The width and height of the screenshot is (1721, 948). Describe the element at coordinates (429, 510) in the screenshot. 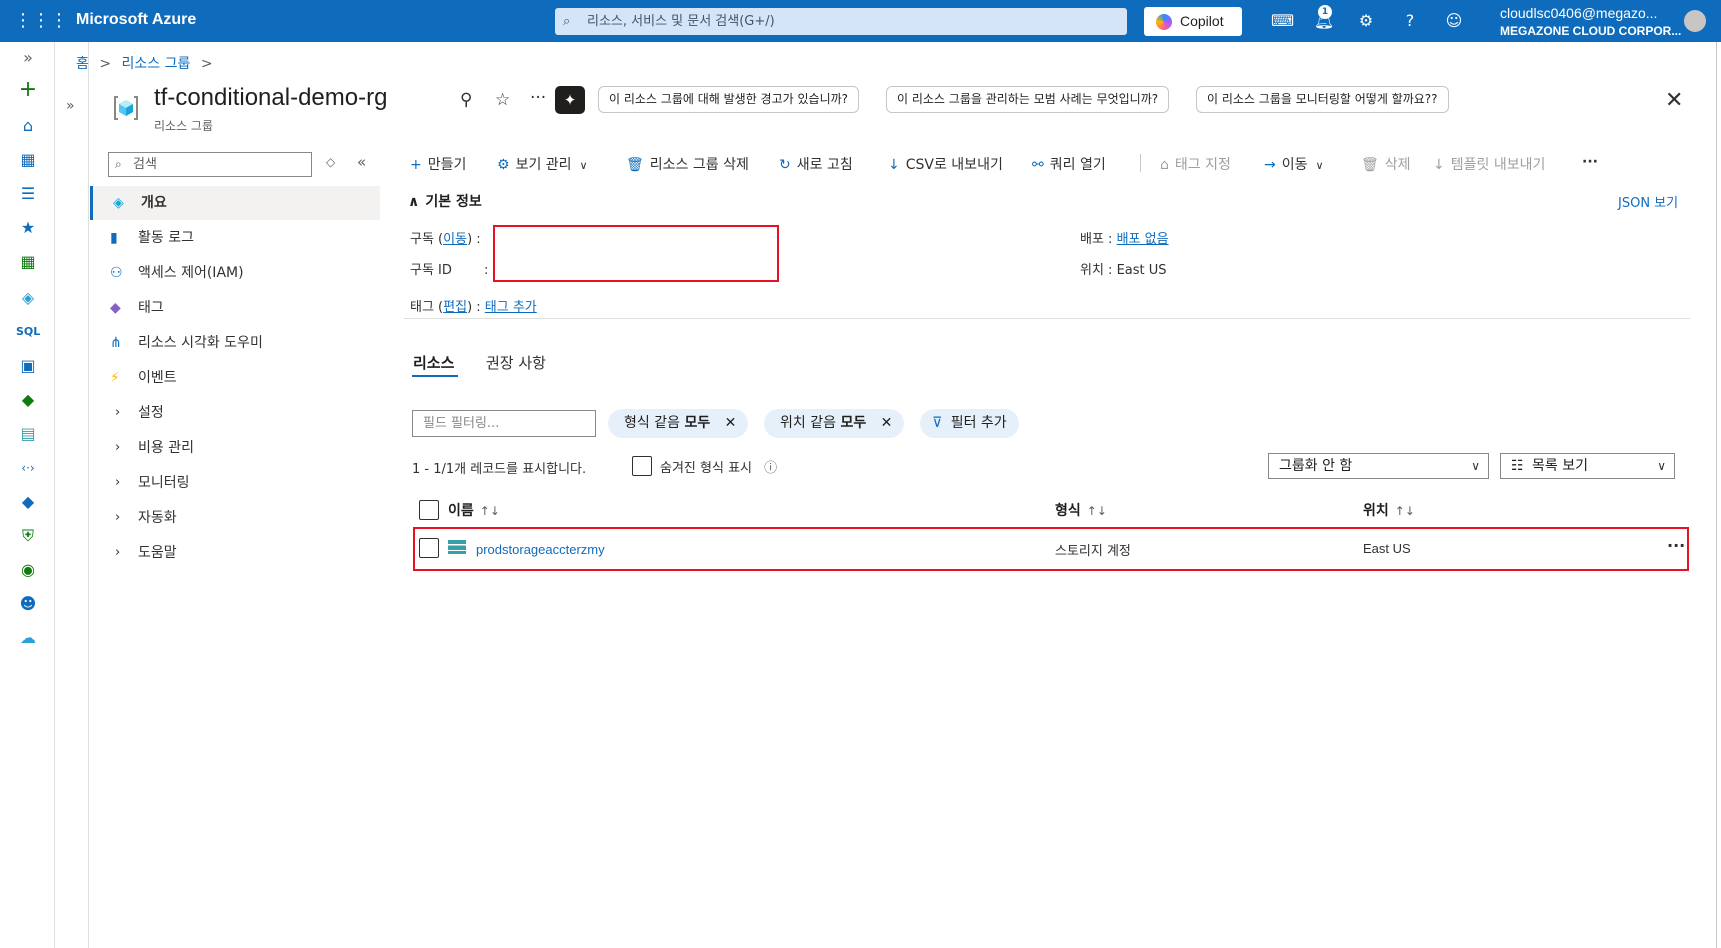

I see `select-all-checkbox` at that location.